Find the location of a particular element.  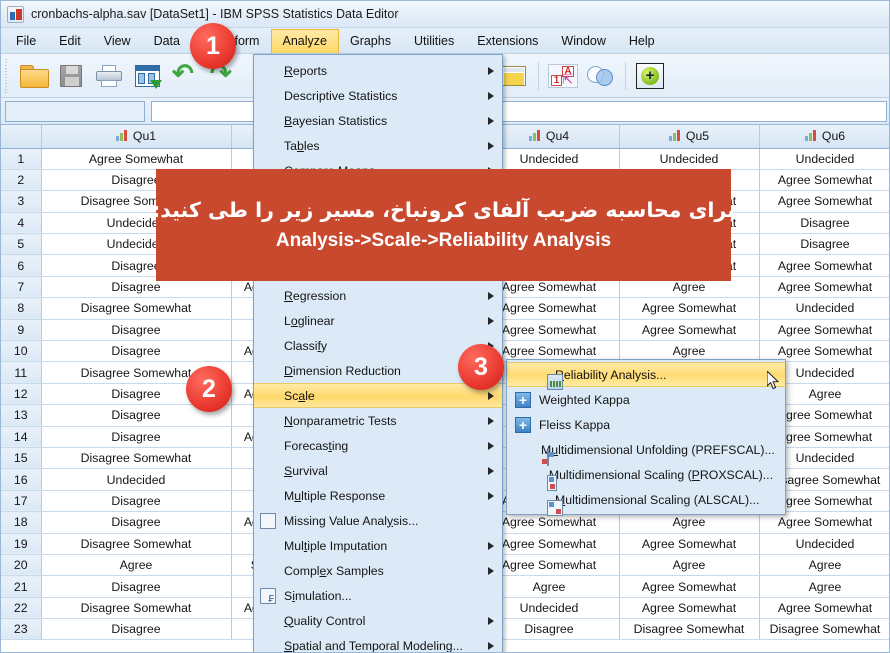

row-number: 19 is located at coordinates (21, 544).